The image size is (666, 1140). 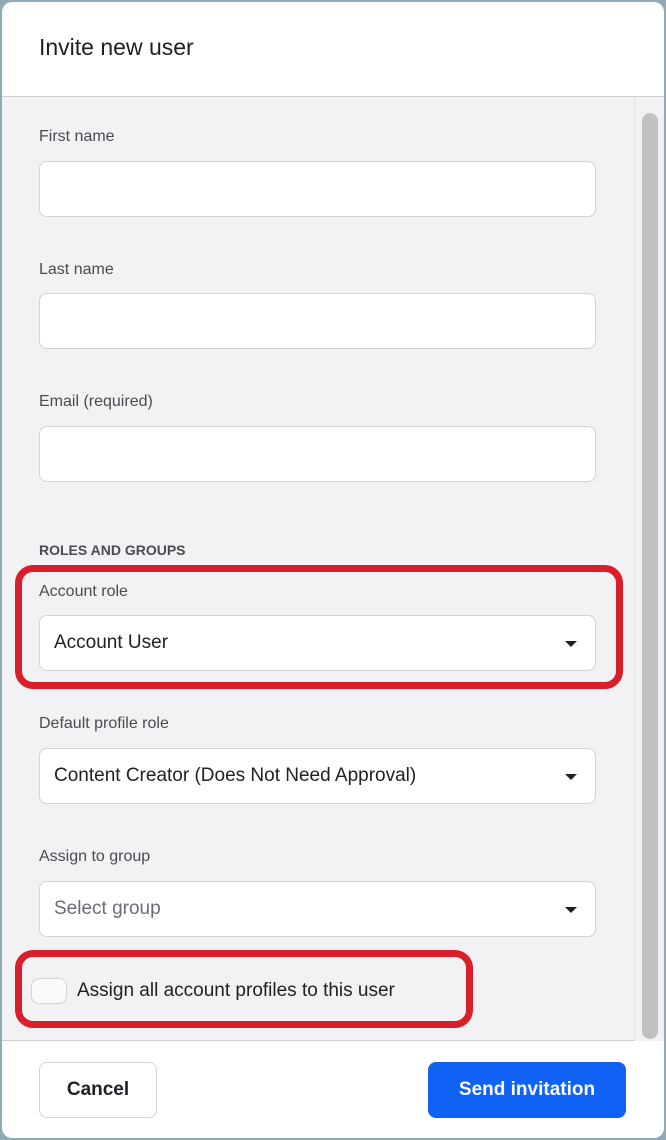 What do you see at coordinates (317, 321) in the screenshot?
I see `last-name-input` at bounding box center [317, 321].